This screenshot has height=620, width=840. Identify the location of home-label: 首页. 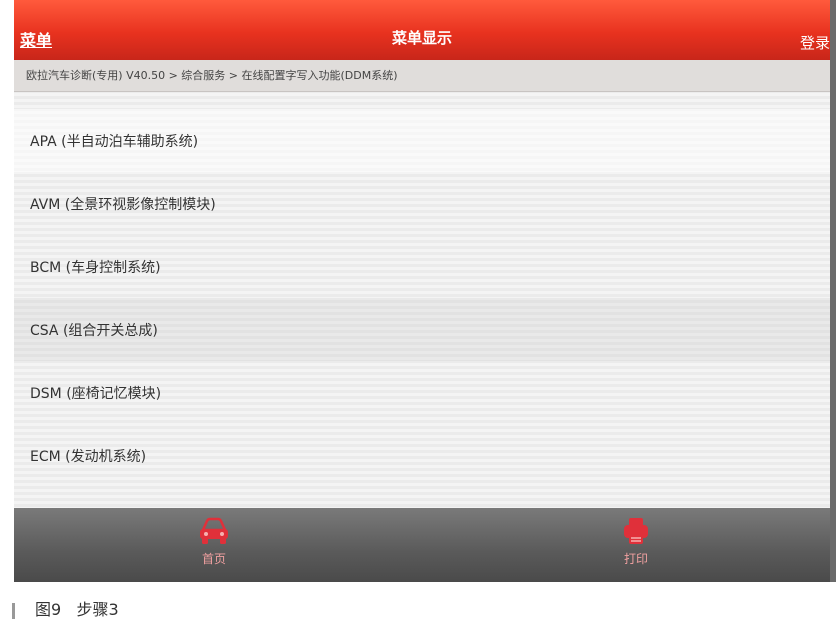
(213, 559).